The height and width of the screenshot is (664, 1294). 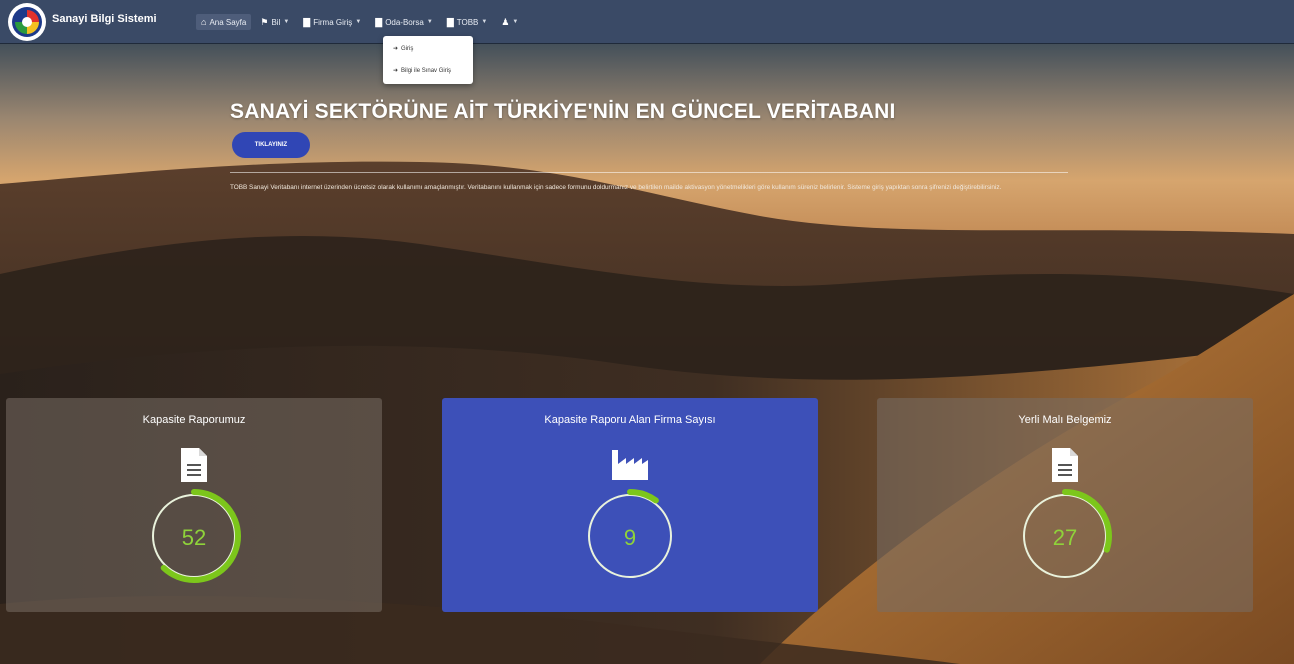 I want to click on dropdown-menu: ➜ Giriş ➜ Bilgi ile Sınav Giriş, so click(x=428, y=60).